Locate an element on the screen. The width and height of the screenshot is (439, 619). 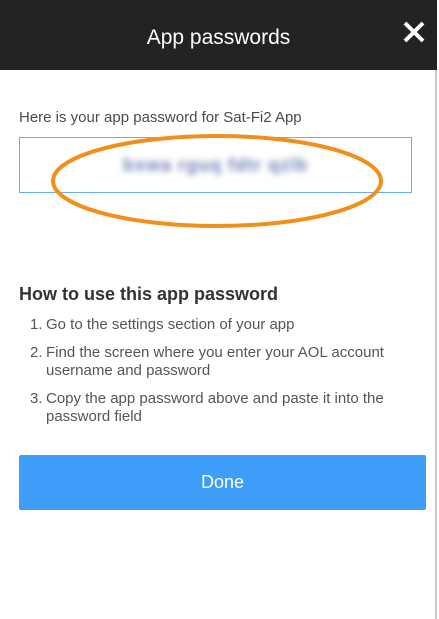
app-password-value: bxwa rguq fdtr qzlb is located at coordinates (215, 165).